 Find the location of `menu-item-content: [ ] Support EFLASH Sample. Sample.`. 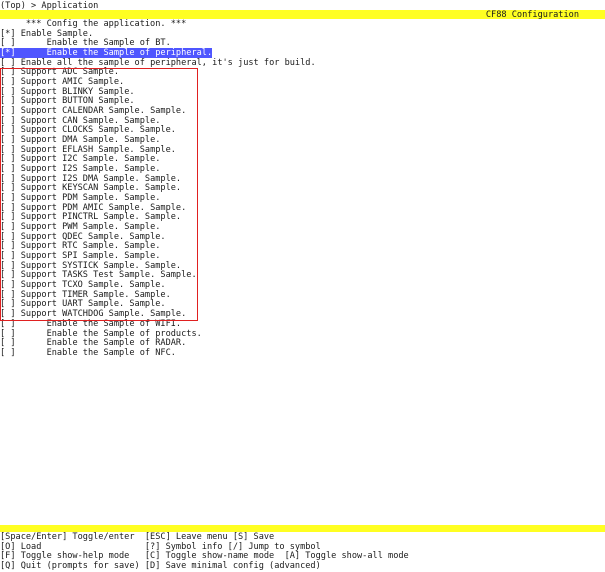

menu-item-content: [ ] Support EFLASH Sample. Sample. is located at coordinates (88, 150).